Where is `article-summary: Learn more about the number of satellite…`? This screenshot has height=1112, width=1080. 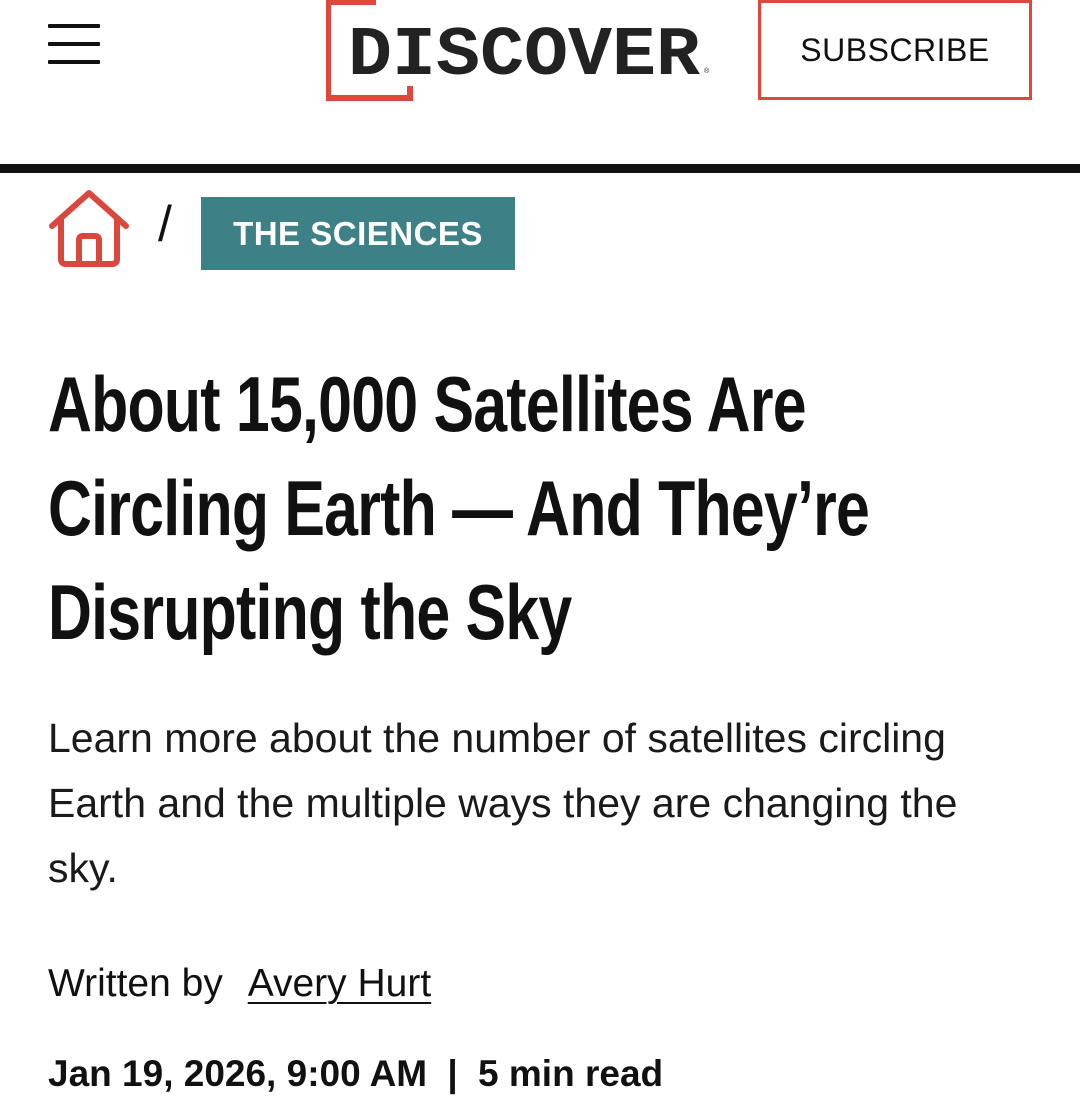
article-summary: Learn more about the number of satellite… is located at coordinates (503, 803).